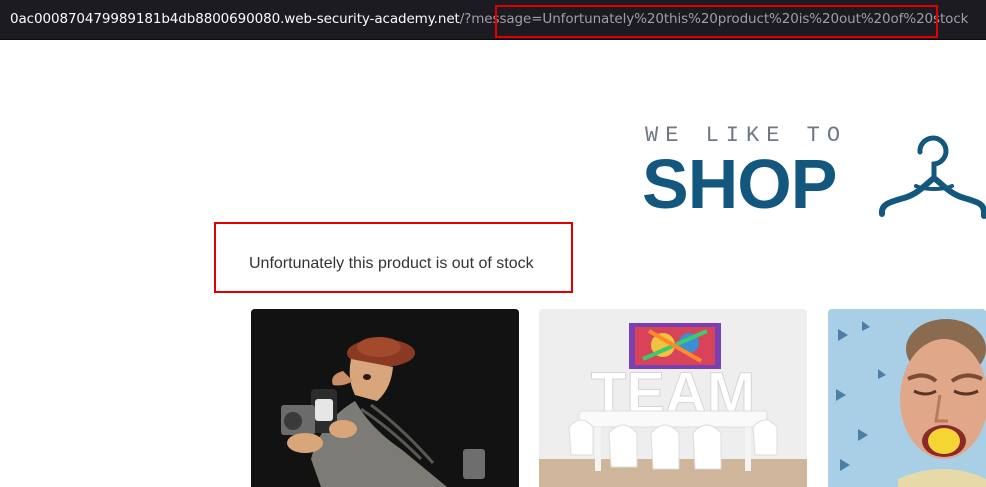 This screenshot has width=986, height=487. Describe the element at coordinates (739, 184) in the screenshot. I see `logo-wordmark: SHOP` at that location.